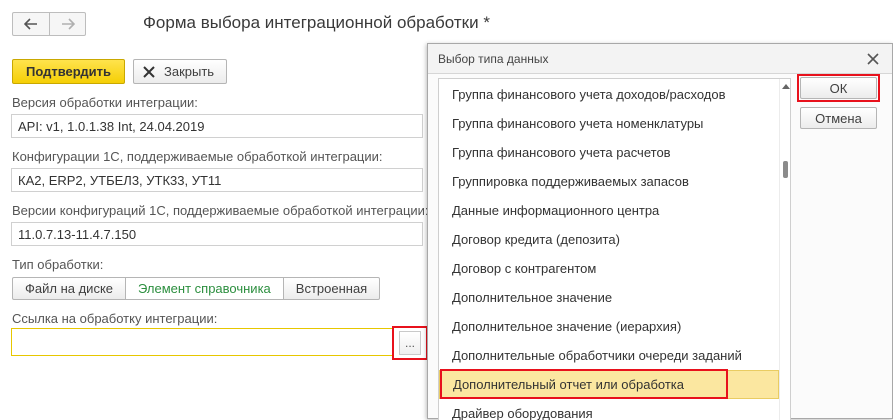 The width and height of the screenshot is (893, 420). I want to click on dialog-header: Выбор типа данных, so click(660, 59).